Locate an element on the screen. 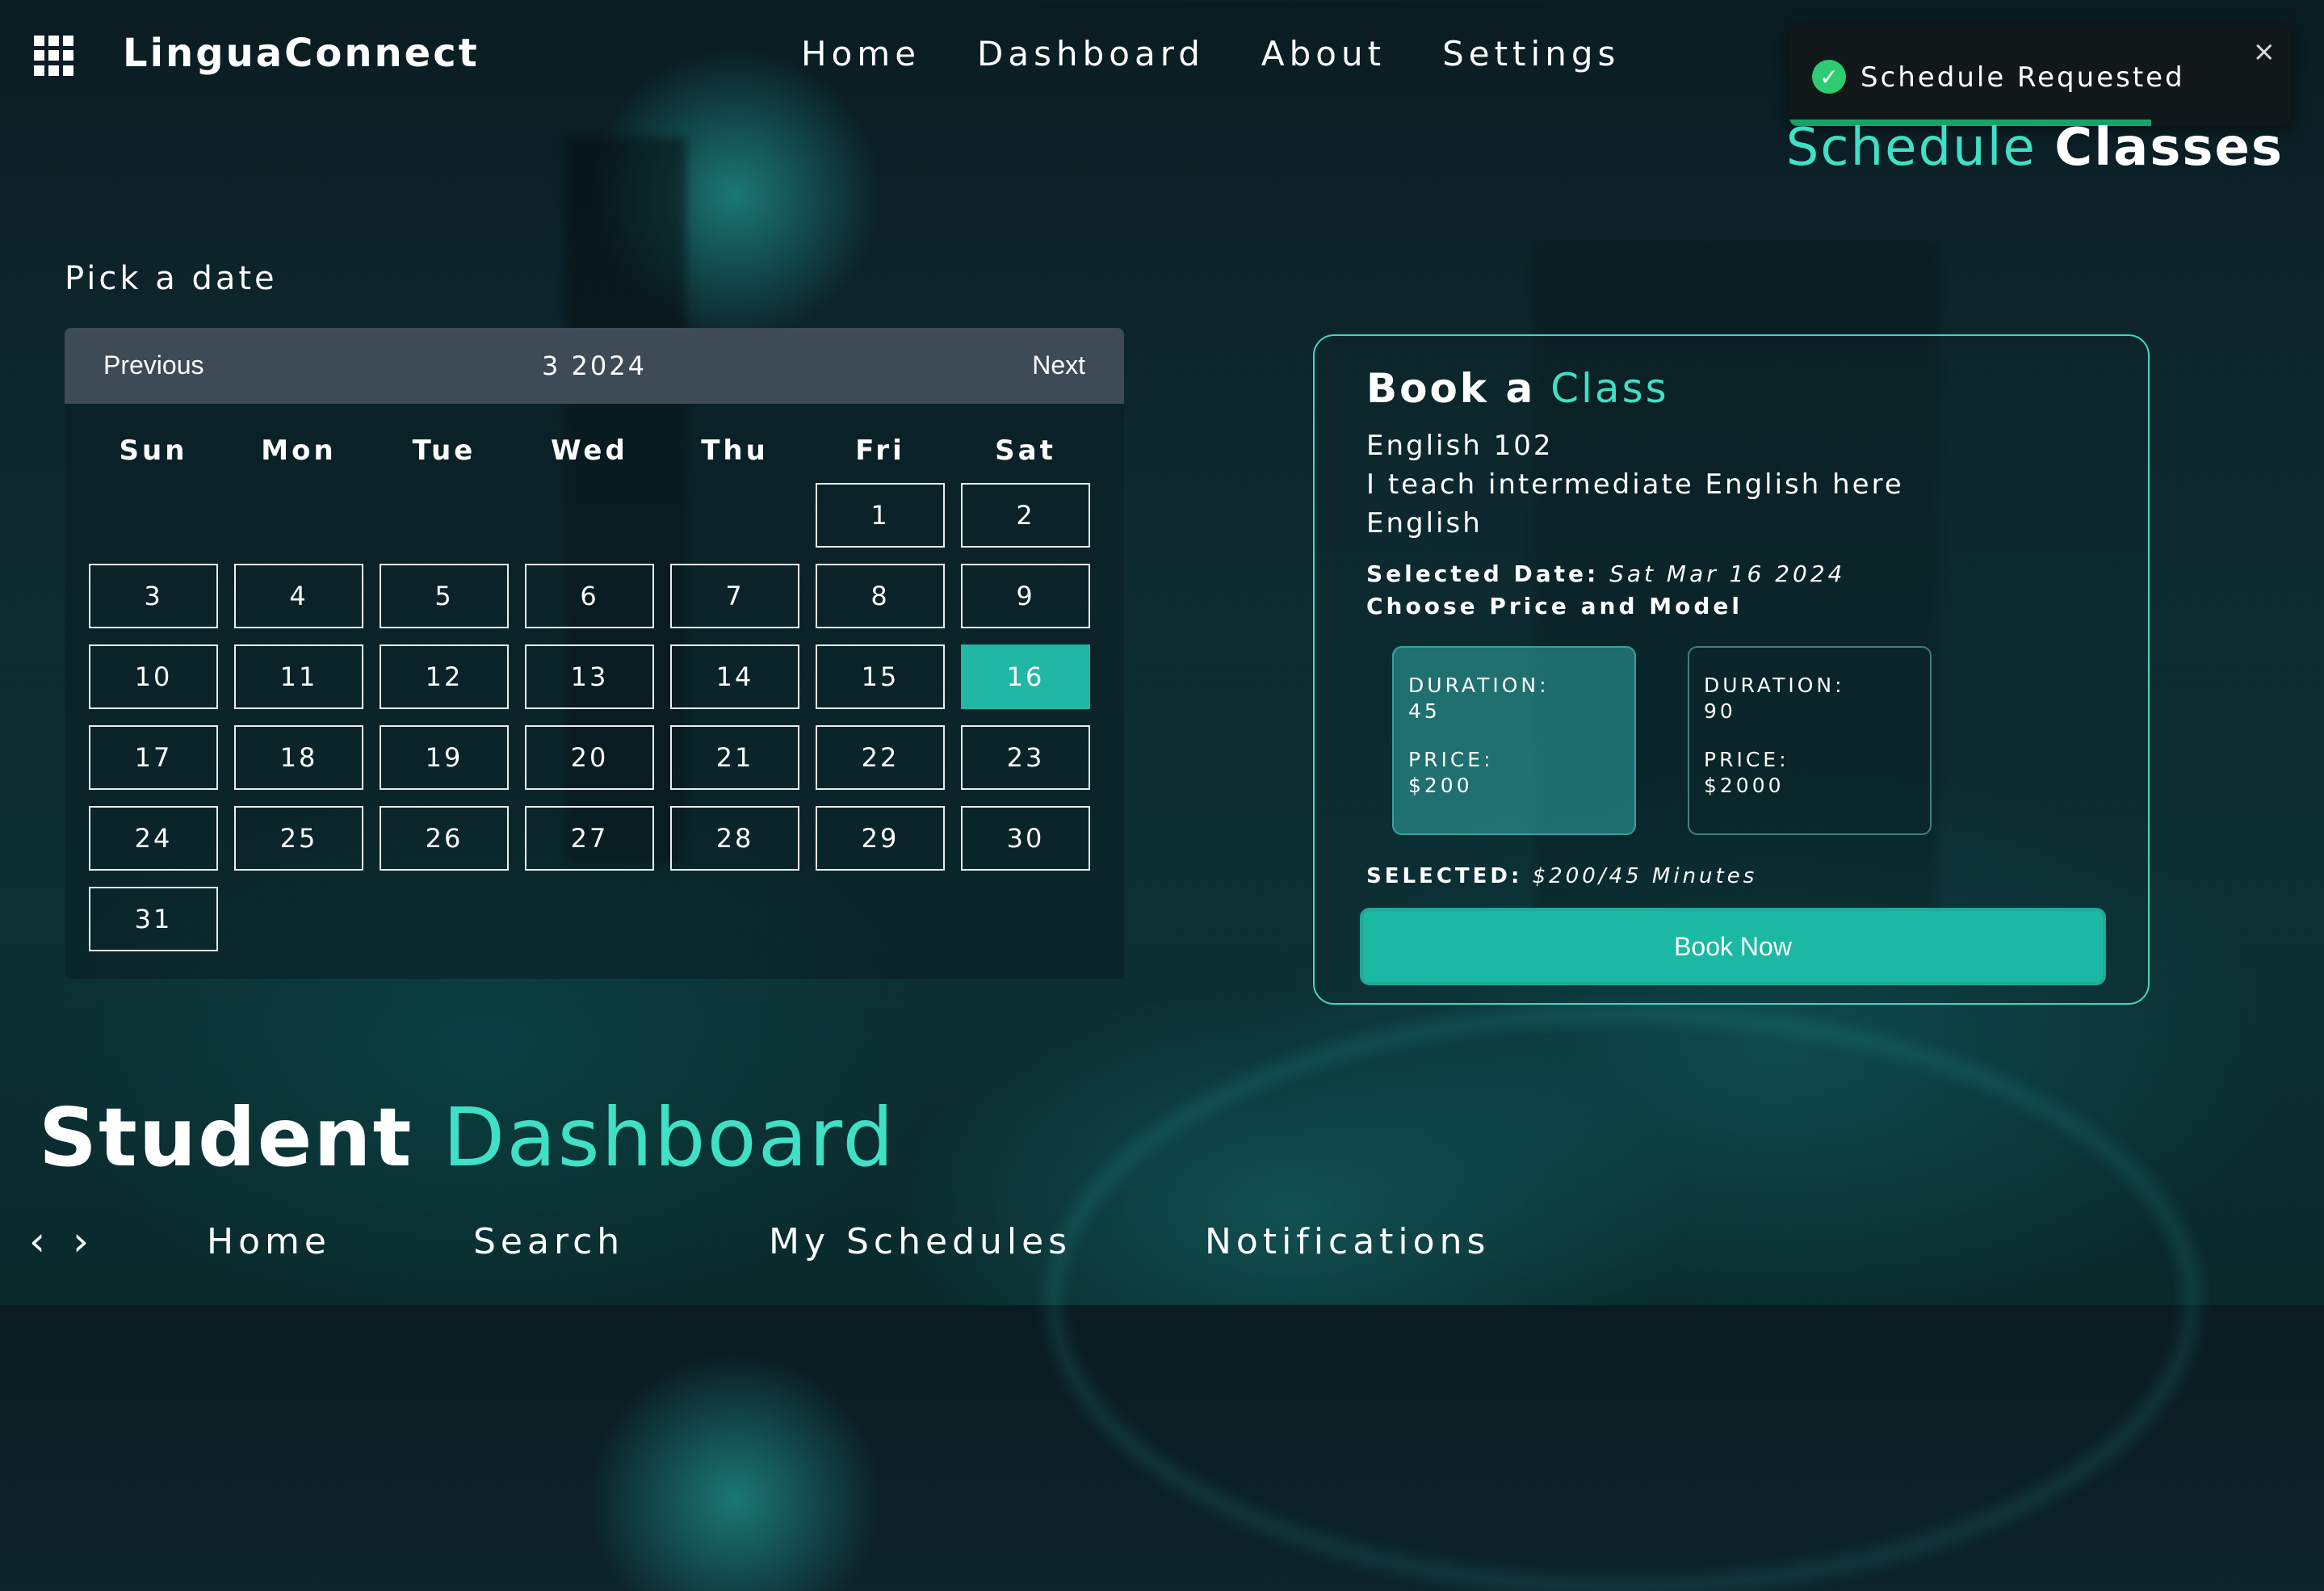 This screenshot has height=1591, width=2324. calendar-day-5: 5 is located at coordinates (444, 596).